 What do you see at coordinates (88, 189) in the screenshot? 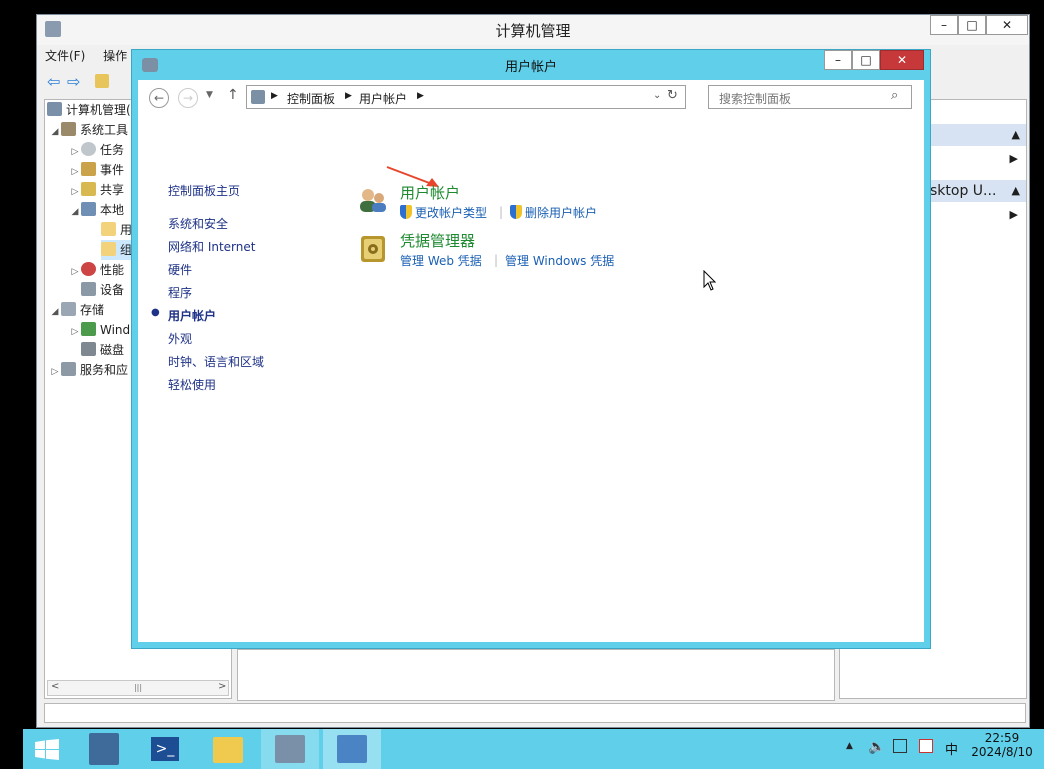
I see `shared-folder-icon` at bounding box center [88, 189].